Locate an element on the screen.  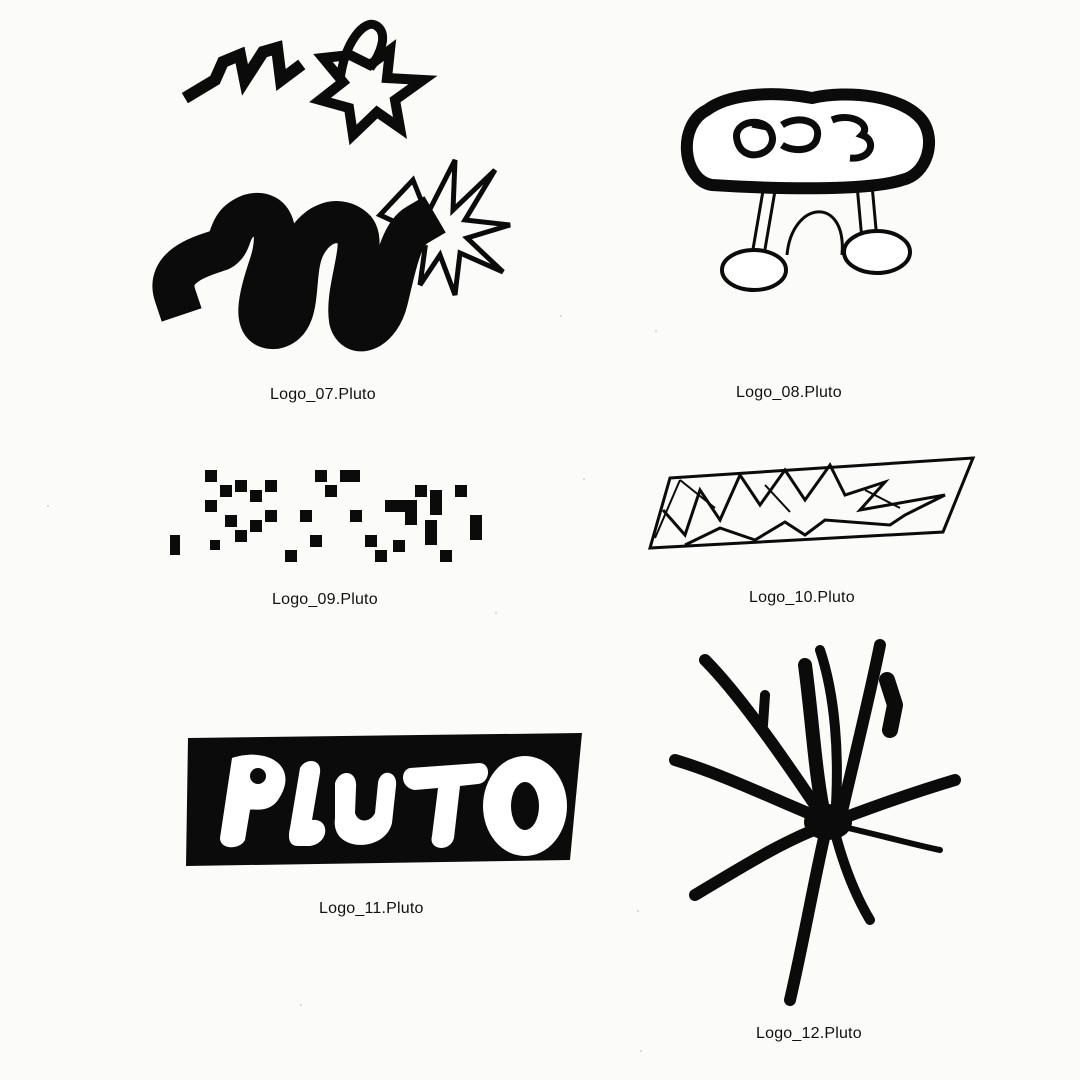
logo-08-caption: Logo_08.Pluto is located at coordinates (789, 392).